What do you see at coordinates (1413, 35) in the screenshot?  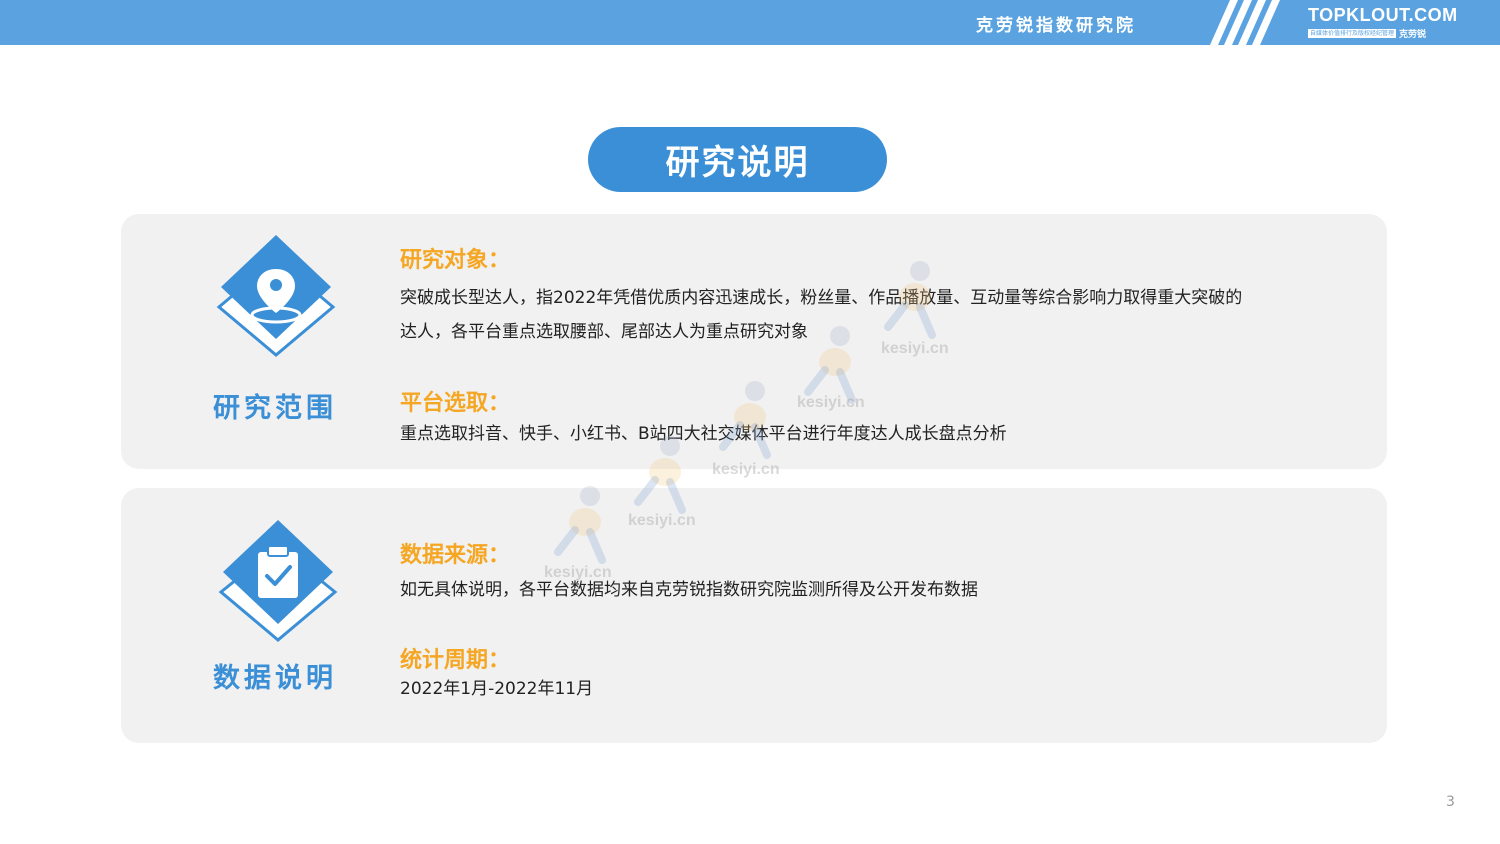 I see `brand-cn-name: 克劳锐` at bounding box center [1413, 35].